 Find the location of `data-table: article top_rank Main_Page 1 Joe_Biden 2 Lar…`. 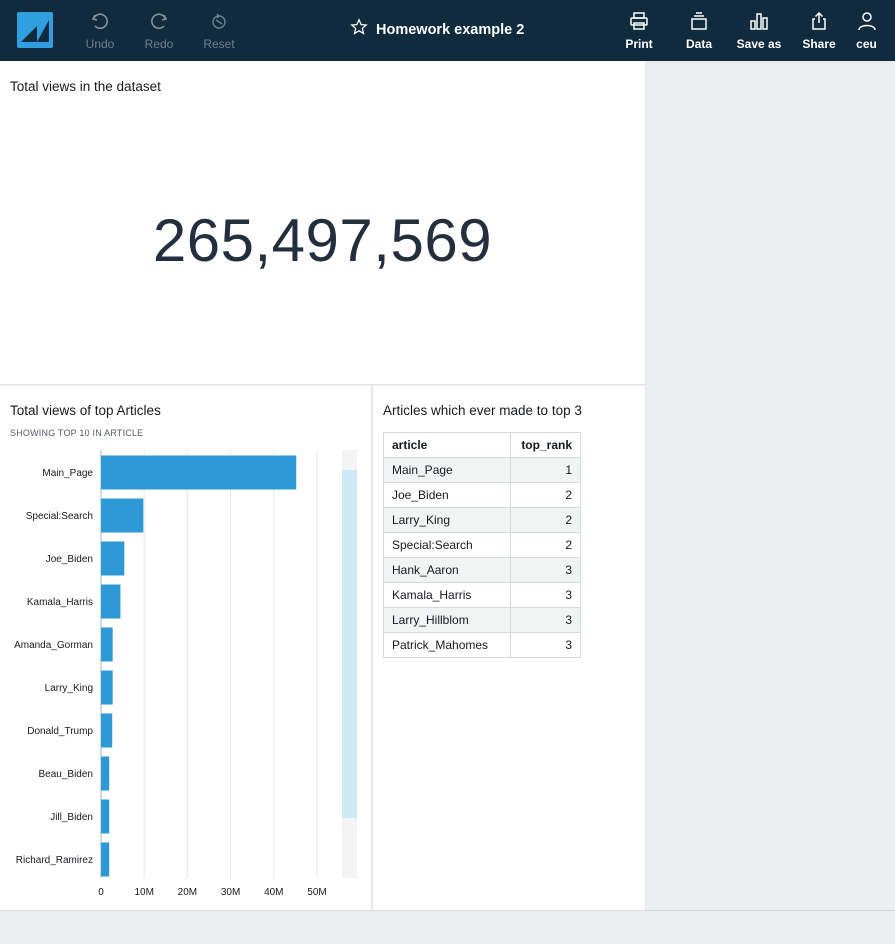

data-table: article top_rank Main_Page 1 Joe_Biden 2 Lar… is located at coordinates (482, 545).